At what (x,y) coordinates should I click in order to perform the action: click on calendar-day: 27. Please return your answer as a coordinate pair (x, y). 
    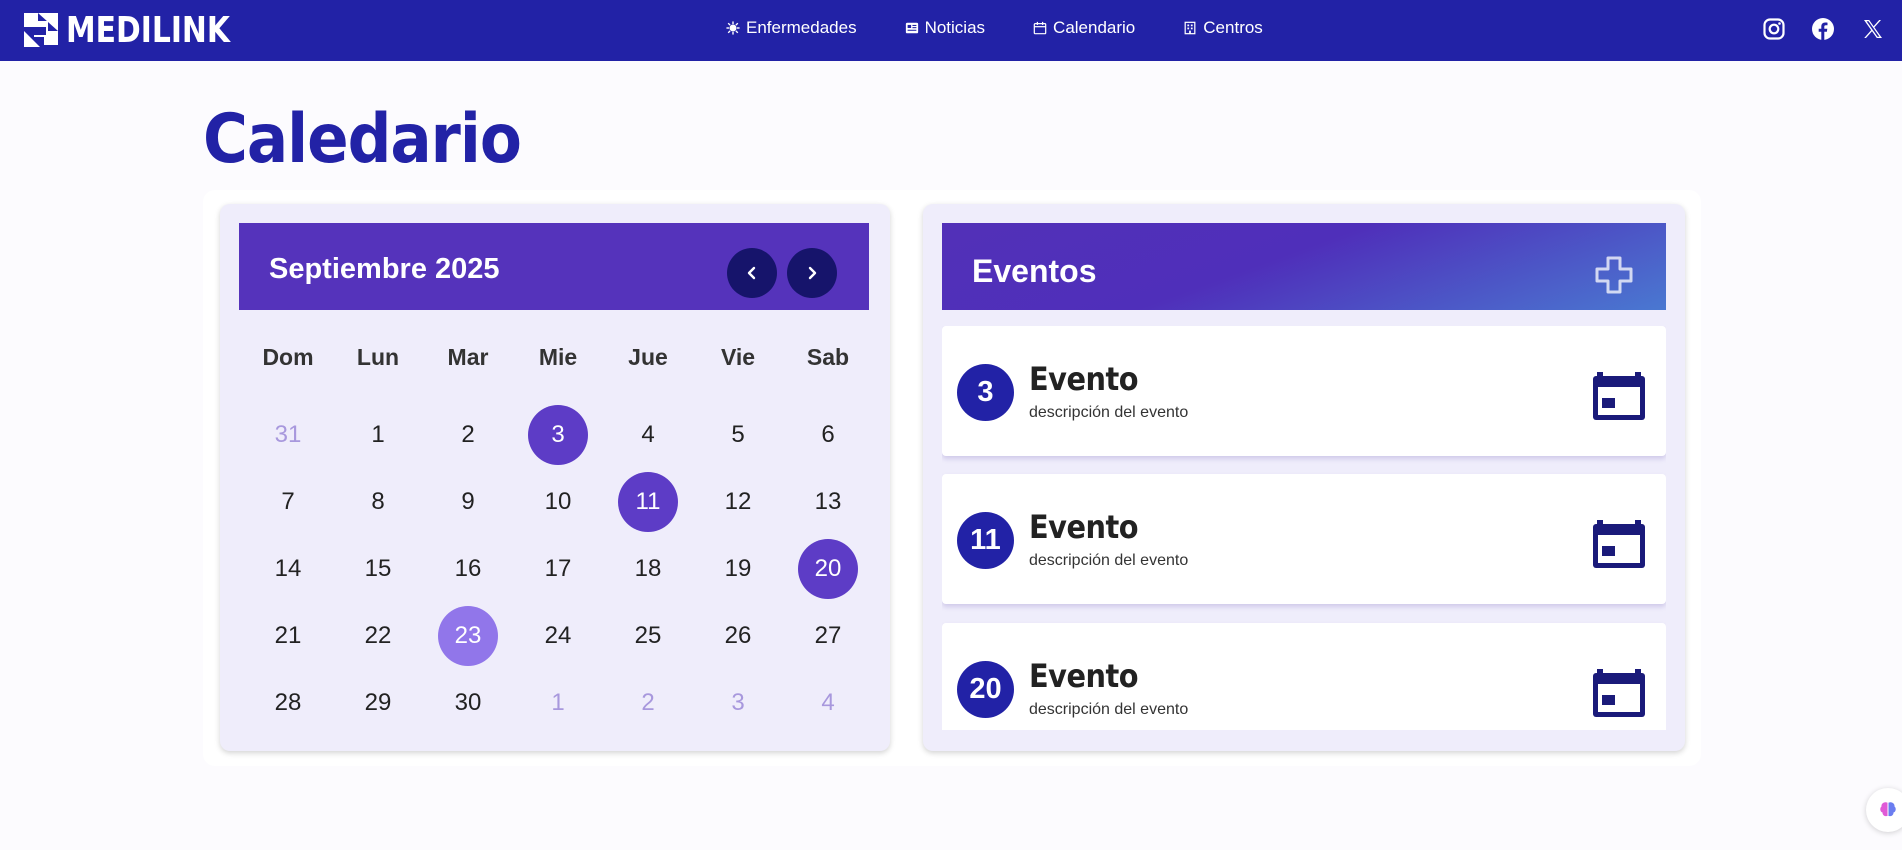
    Looking at the image, I should click on (828, 636).